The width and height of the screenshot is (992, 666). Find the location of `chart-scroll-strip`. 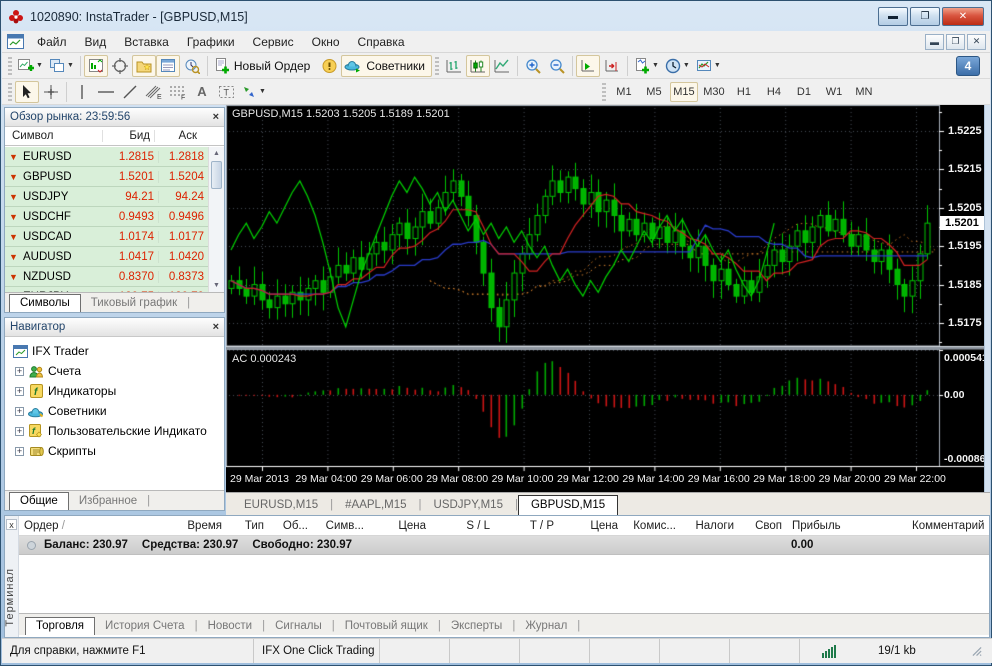

chart-scroll-strip is located at coordinates (987, 298).